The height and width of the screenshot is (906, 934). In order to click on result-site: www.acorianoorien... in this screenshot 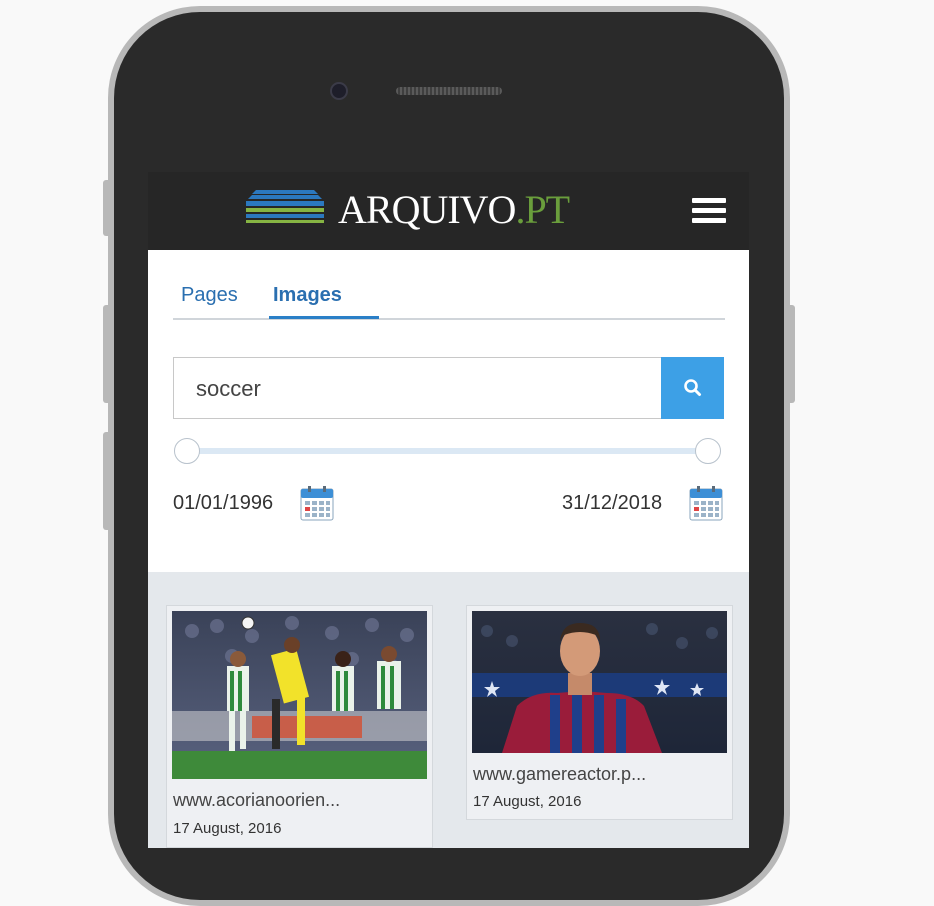, I will do `click(257, 800)`.